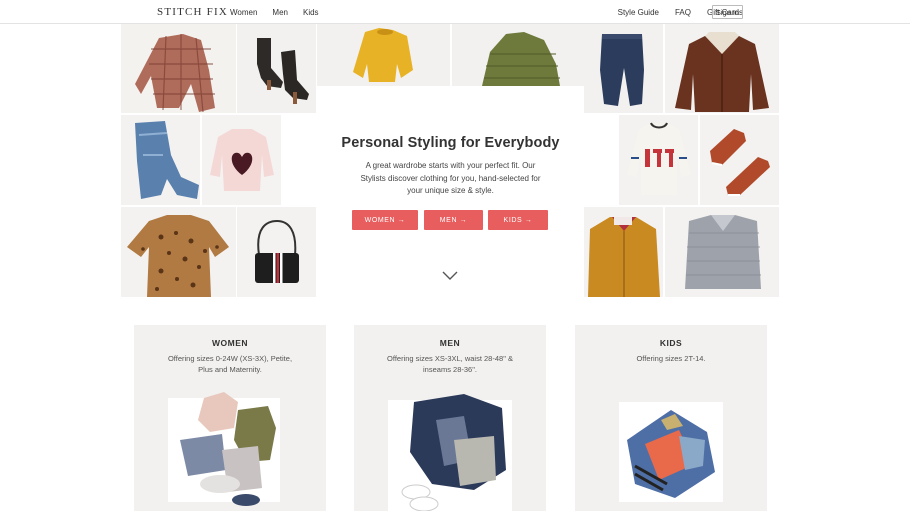  I want to click on kids-card-description: Offering sizes 2T-14., so click(671, 358).